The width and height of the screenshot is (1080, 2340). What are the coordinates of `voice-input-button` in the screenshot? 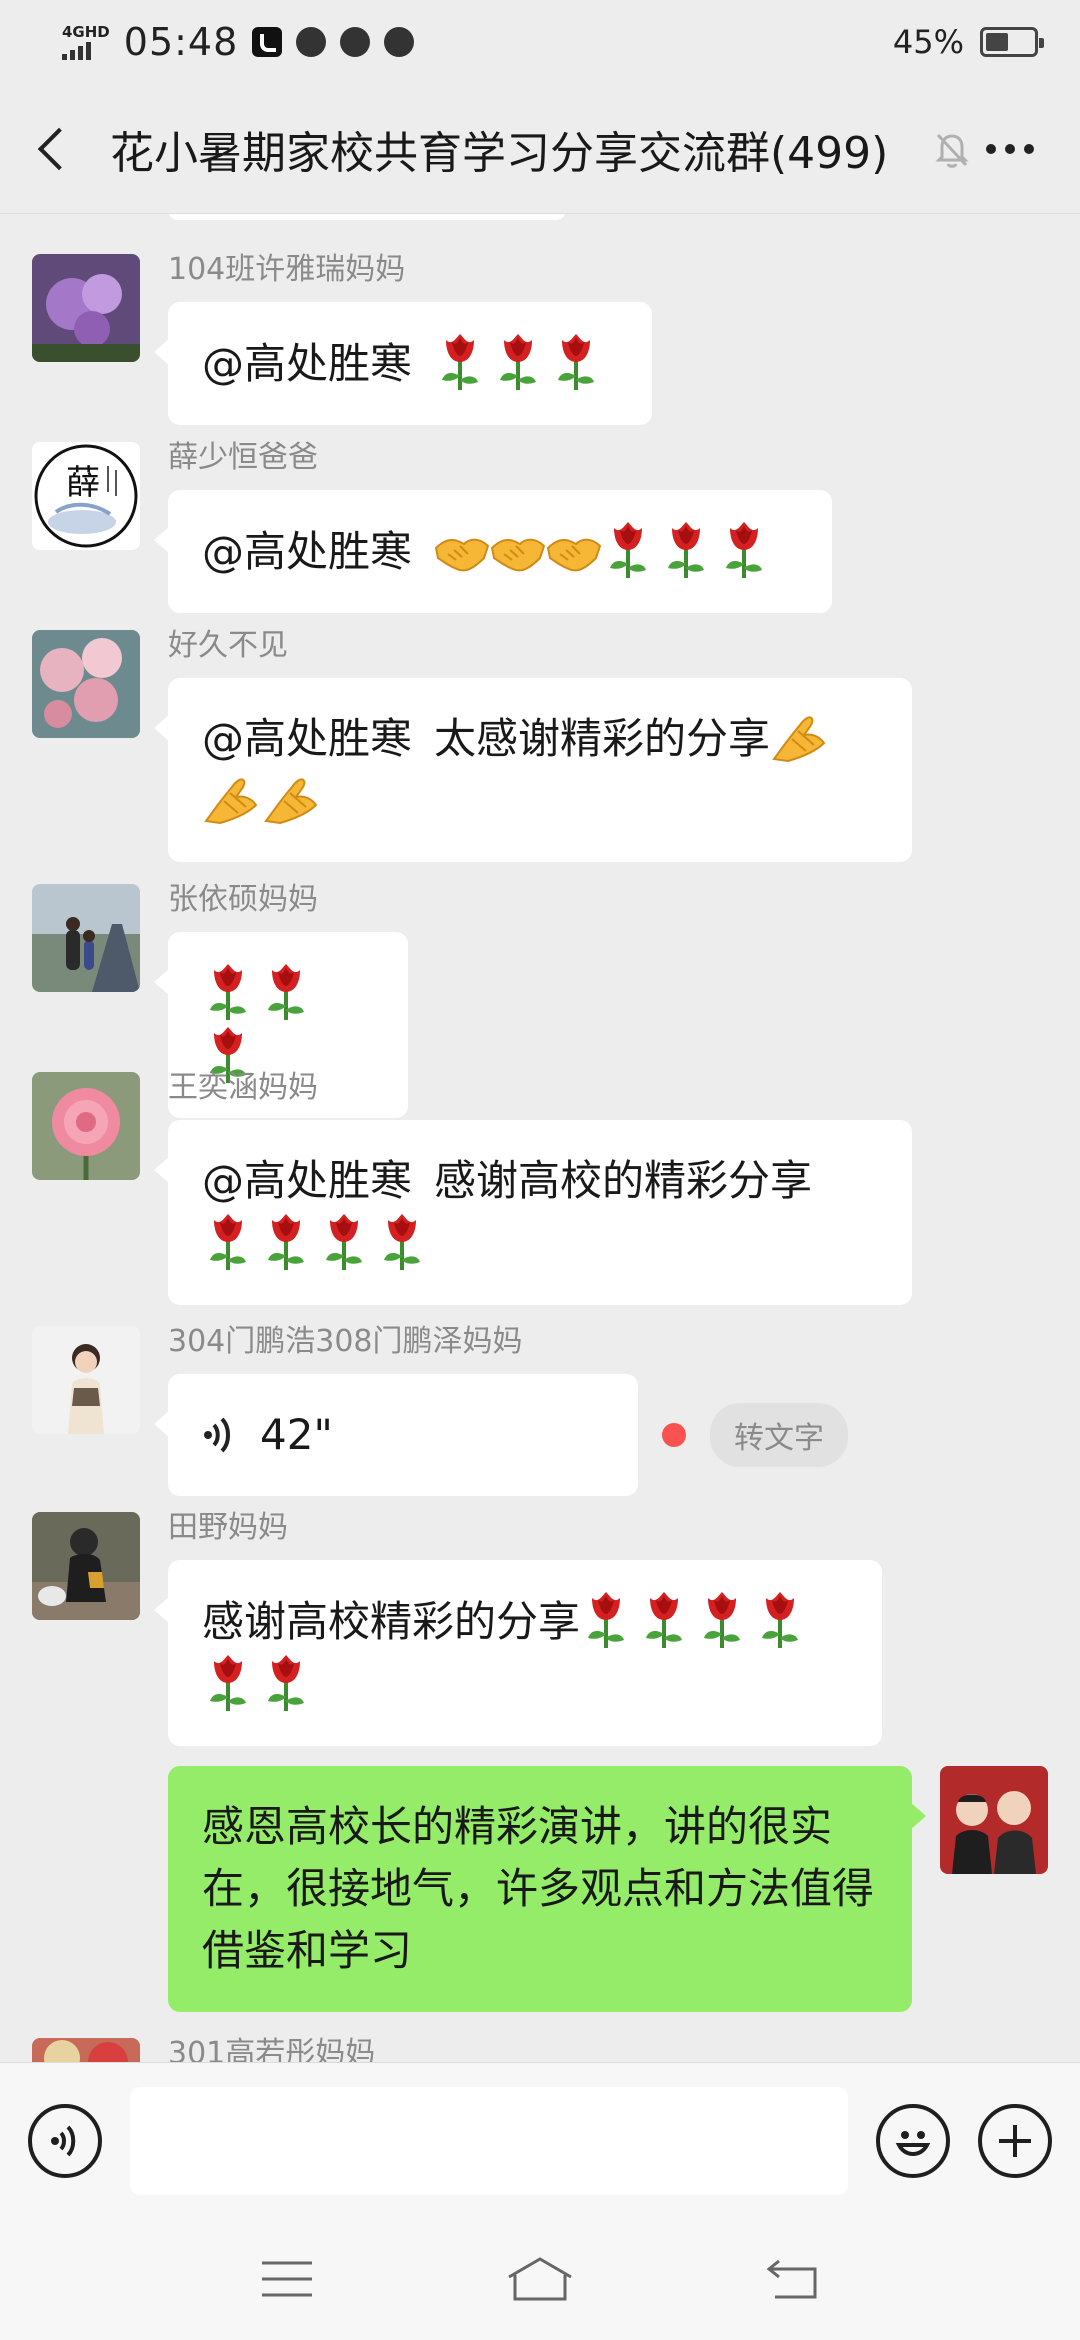 It's located at (65, 2140).